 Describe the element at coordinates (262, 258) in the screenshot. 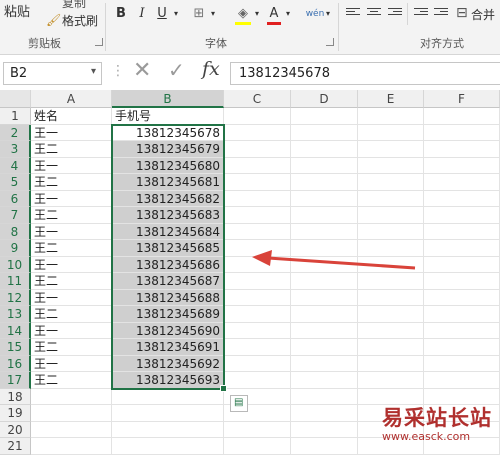

I see `arrow-head-icon` at that location.